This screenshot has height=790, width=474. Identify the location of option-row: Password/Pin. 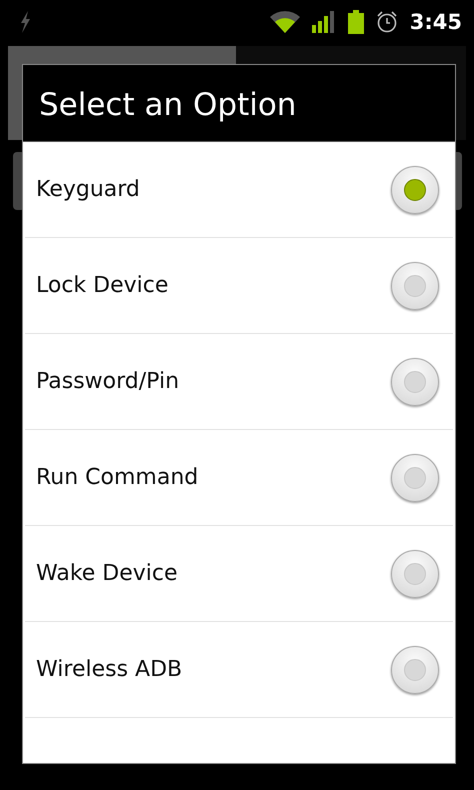
(239, 382).